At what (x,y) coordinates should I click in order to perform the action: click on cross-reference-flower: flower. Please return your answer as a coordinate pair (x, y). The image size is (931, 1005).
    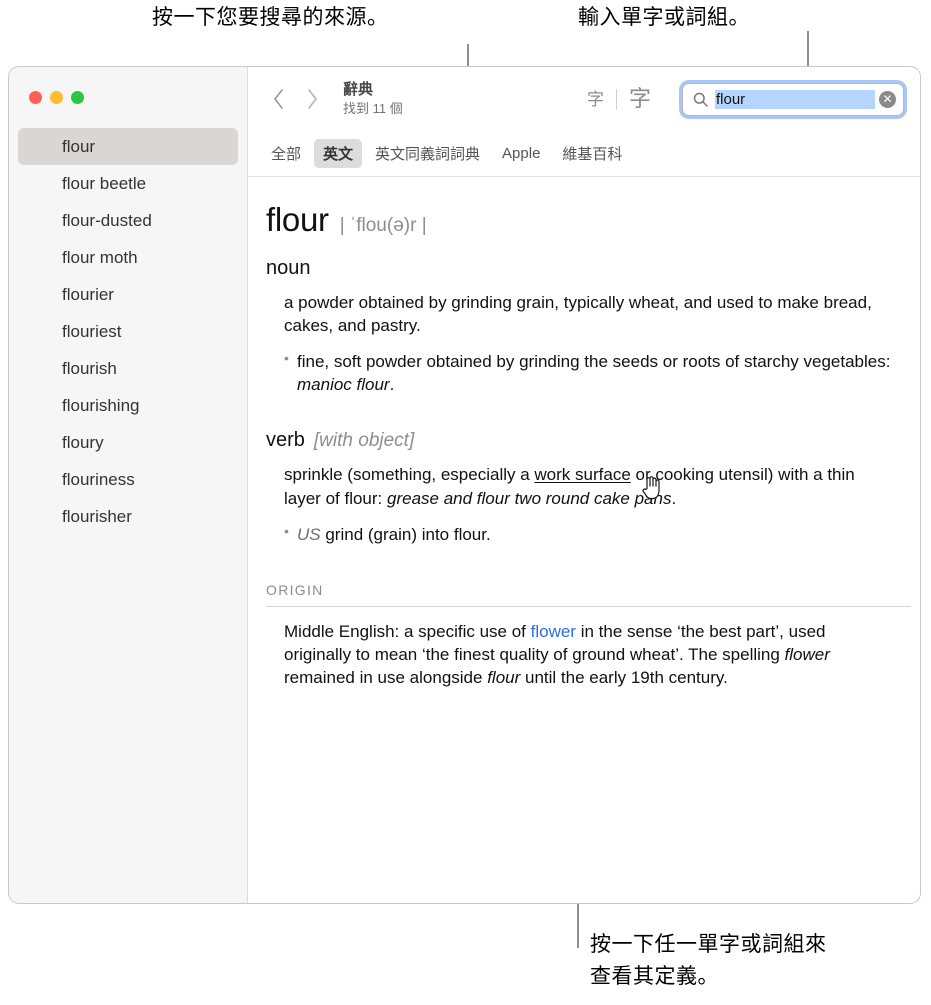
    Looking at the image, I should click on (553, 631).